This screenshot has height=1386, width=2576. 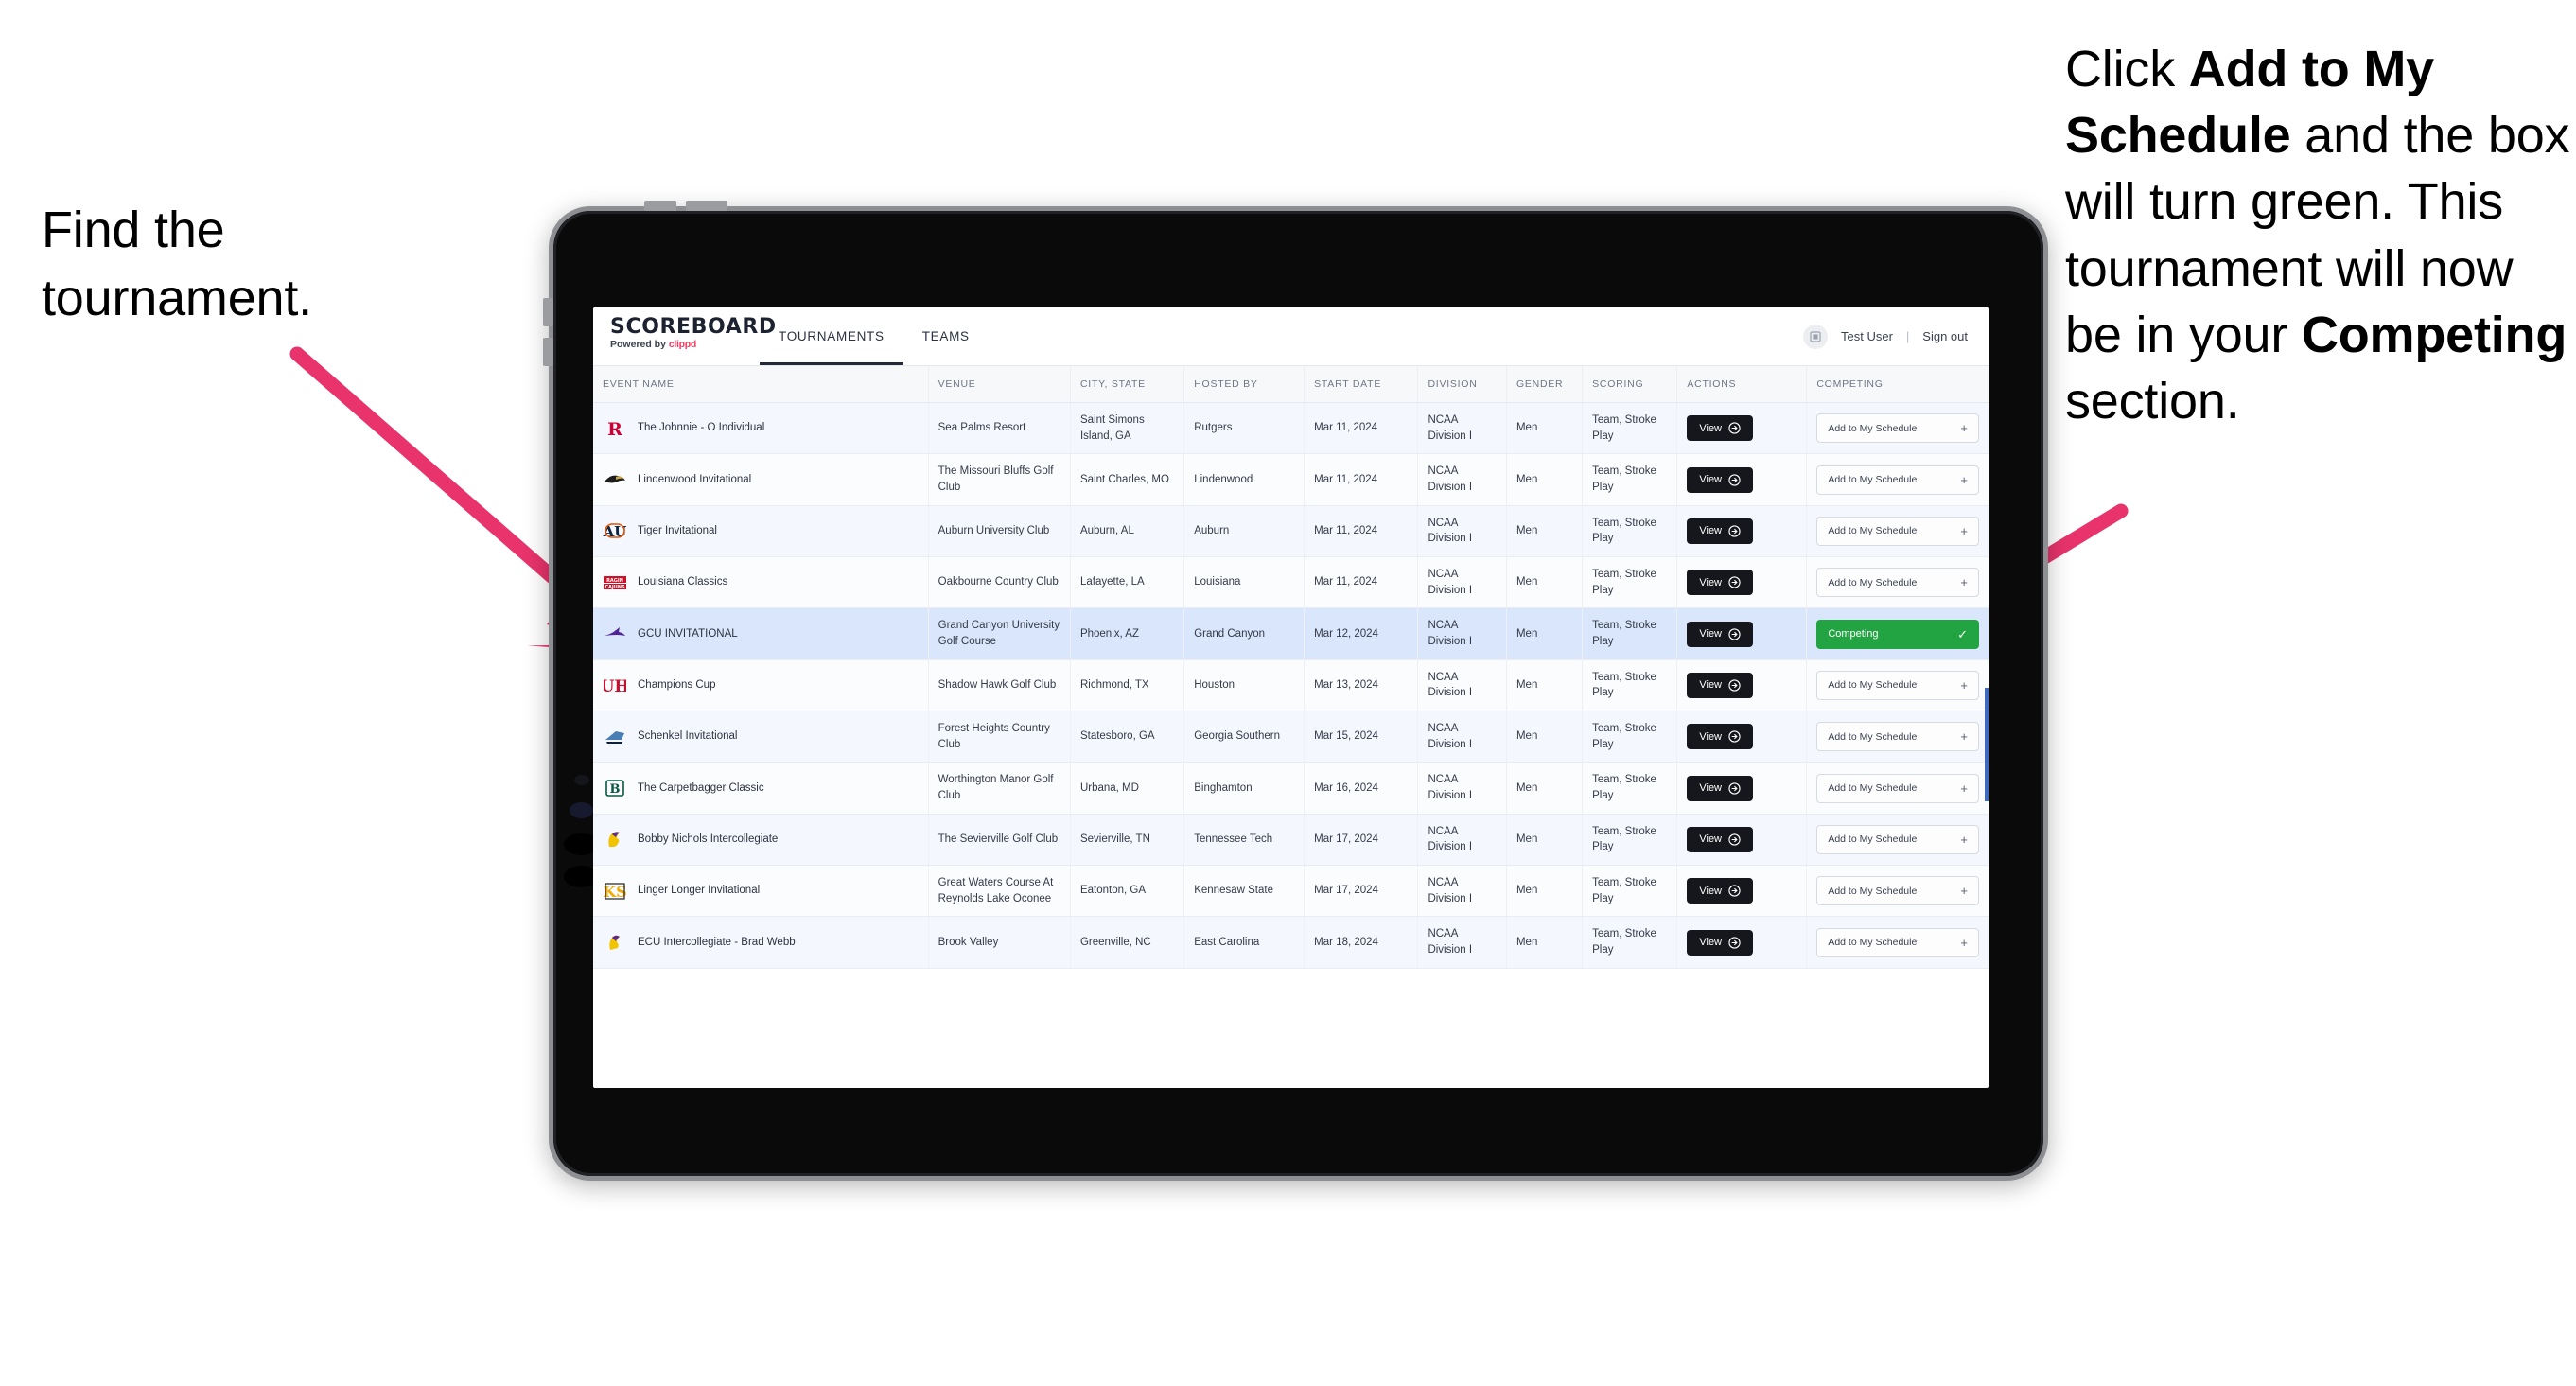 I want to click on cell-start-date: Mar 16, 2024, so click(x=1362, y=788).